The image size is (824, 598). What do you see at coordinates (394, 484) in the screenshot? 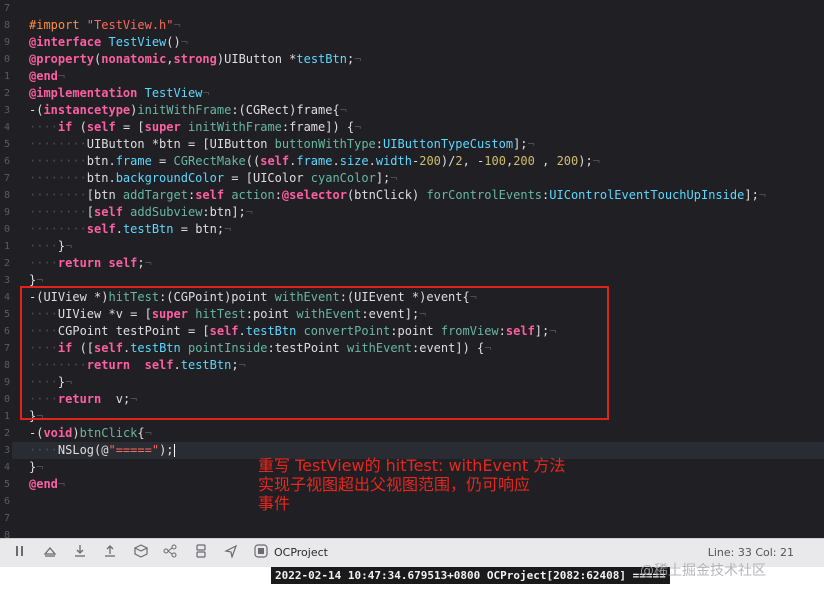
I see `annotation-line-2: 实现子视图超出父视图范围，仍可响应` at bounding box center [394, 484].